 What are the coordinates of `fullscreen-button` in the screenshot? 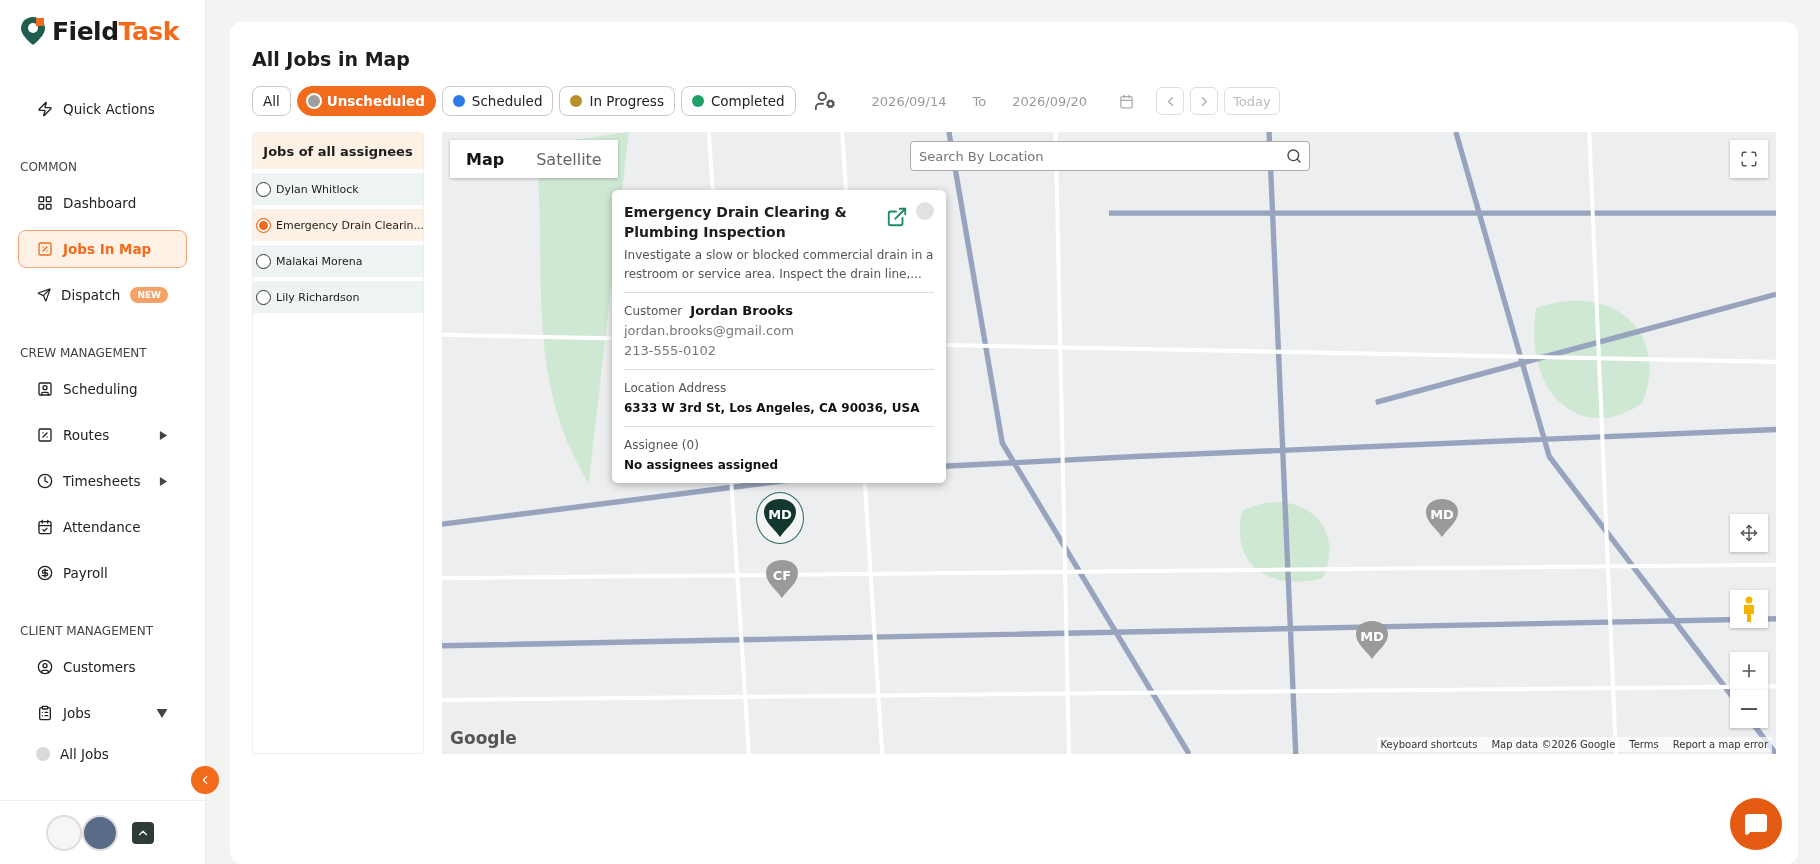 It's located at (1749, 159).